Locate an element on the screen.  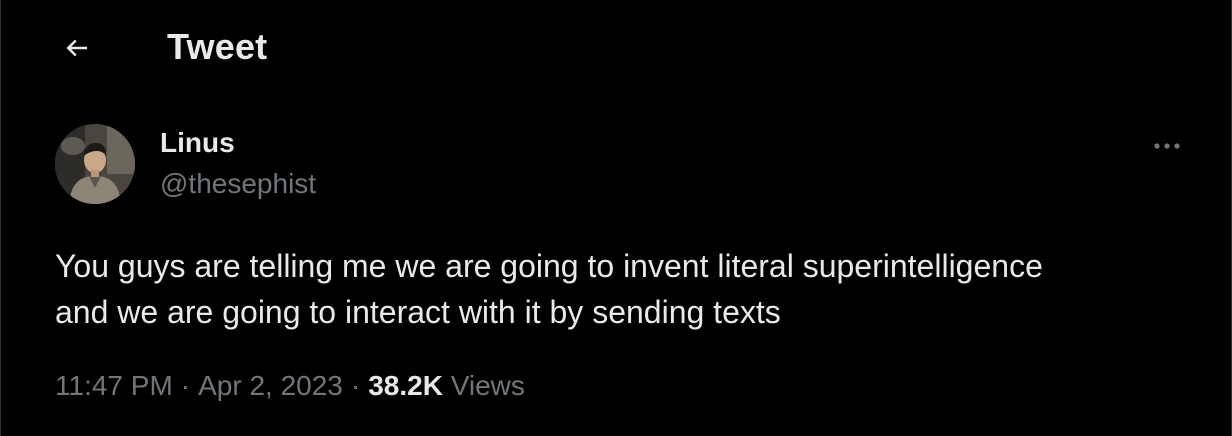
tweet-meta: 11:47 PM · Apr 2, 2023 · 38.2K Views is located at coordinates (290, 386).